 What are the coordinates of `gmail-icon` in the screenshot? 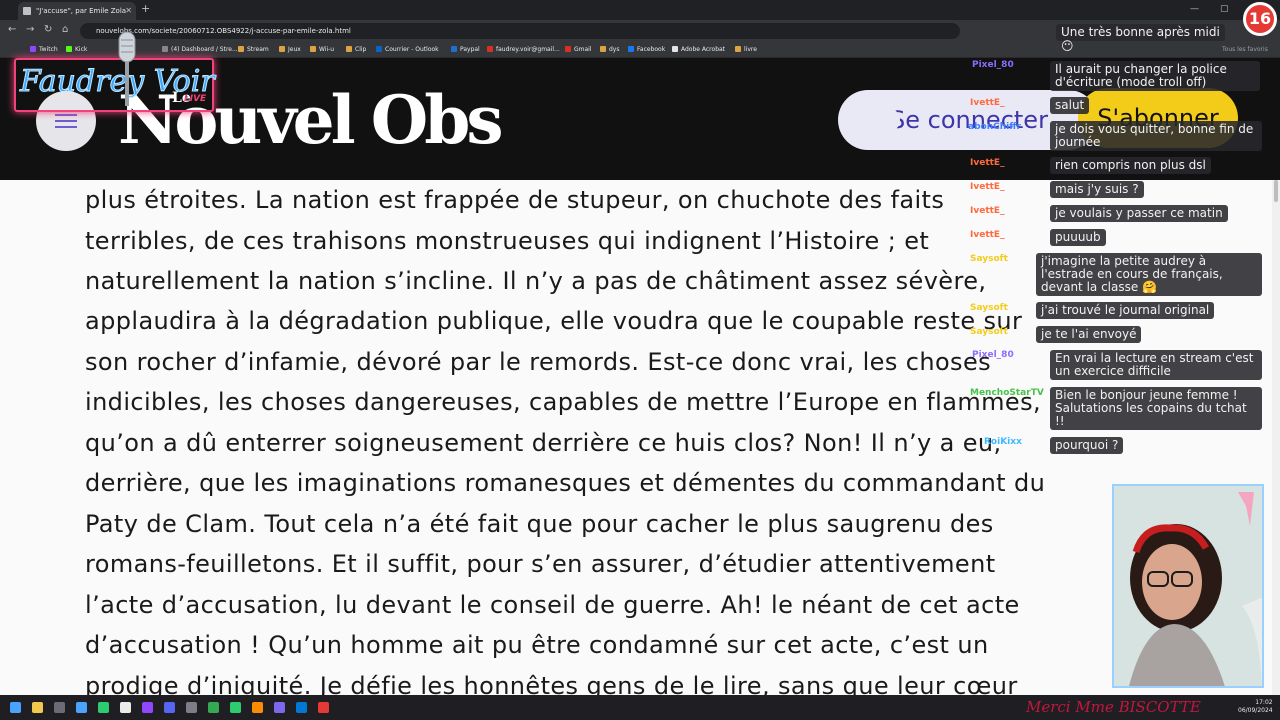 It's located at (568, 49).